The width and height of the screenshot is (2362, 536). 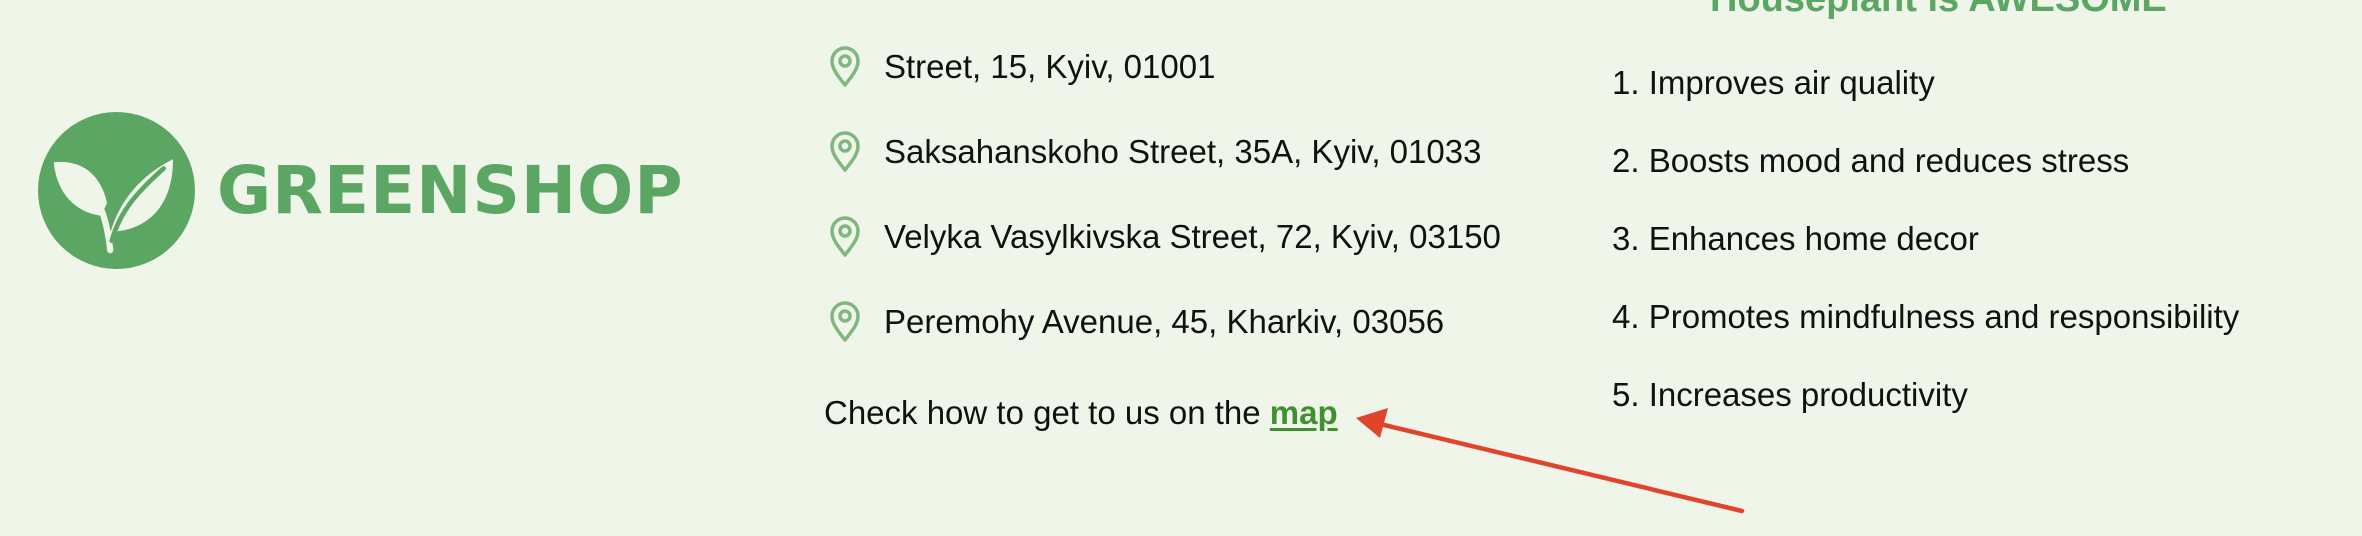 What do you see at coordinates (1795, 238) in the screenshot?
I see `benefit-item: 3. Enhances home decor` at bounding box center [1795, 238].